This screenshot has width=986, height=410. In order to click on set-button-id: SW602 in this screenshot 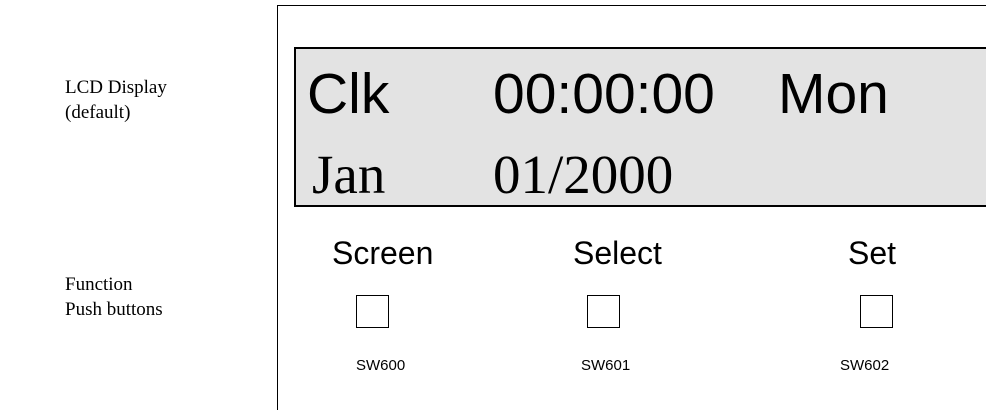, I will do `click(865, 365)`.